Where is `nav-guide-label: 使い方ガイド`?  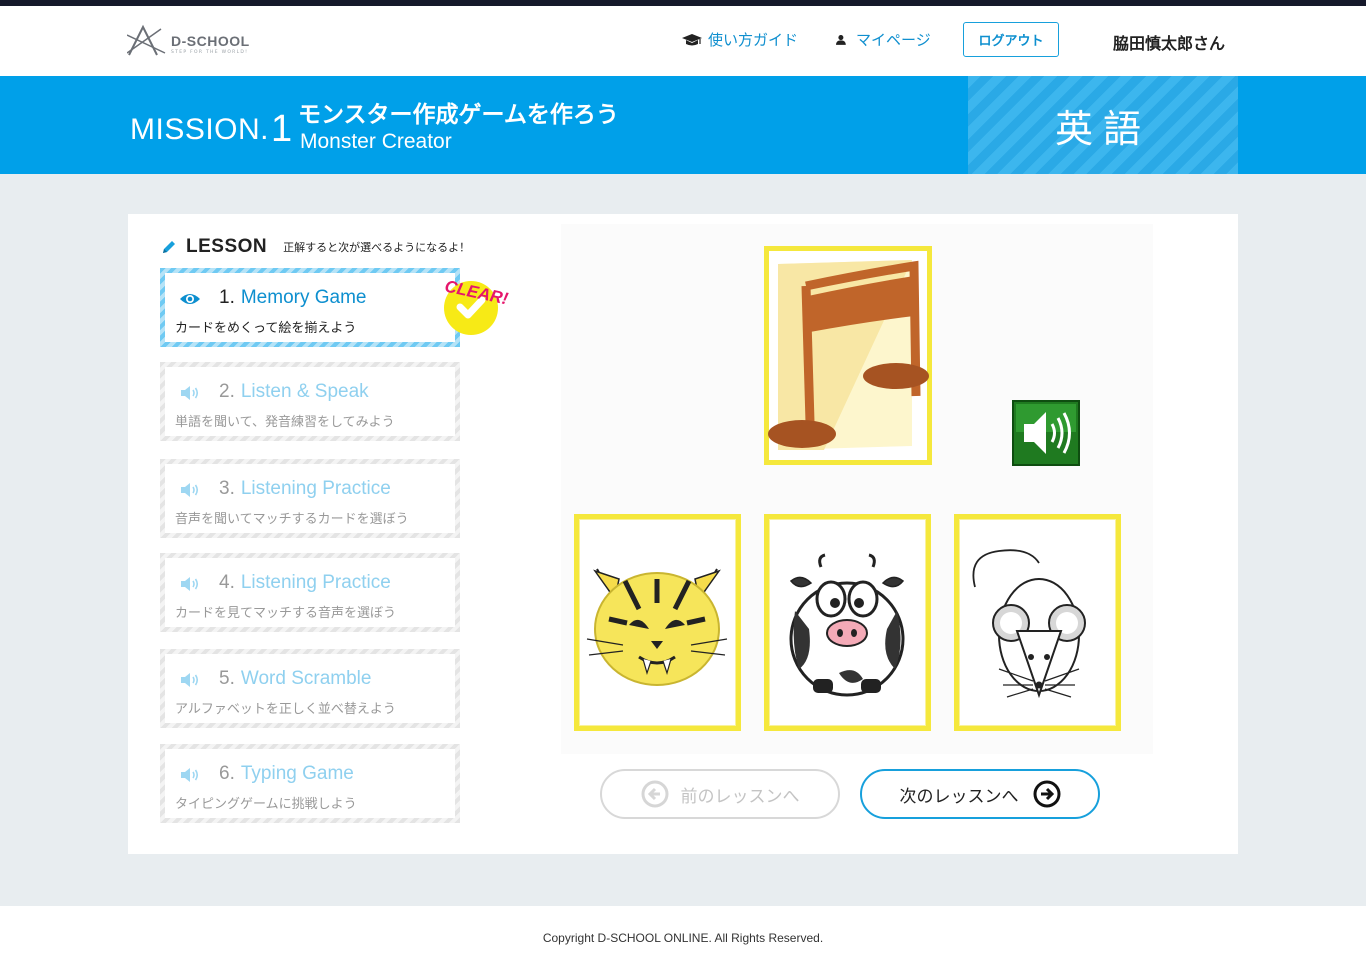
nav-guide-label: 使い方ガイド is located at coordinates (753, 40).